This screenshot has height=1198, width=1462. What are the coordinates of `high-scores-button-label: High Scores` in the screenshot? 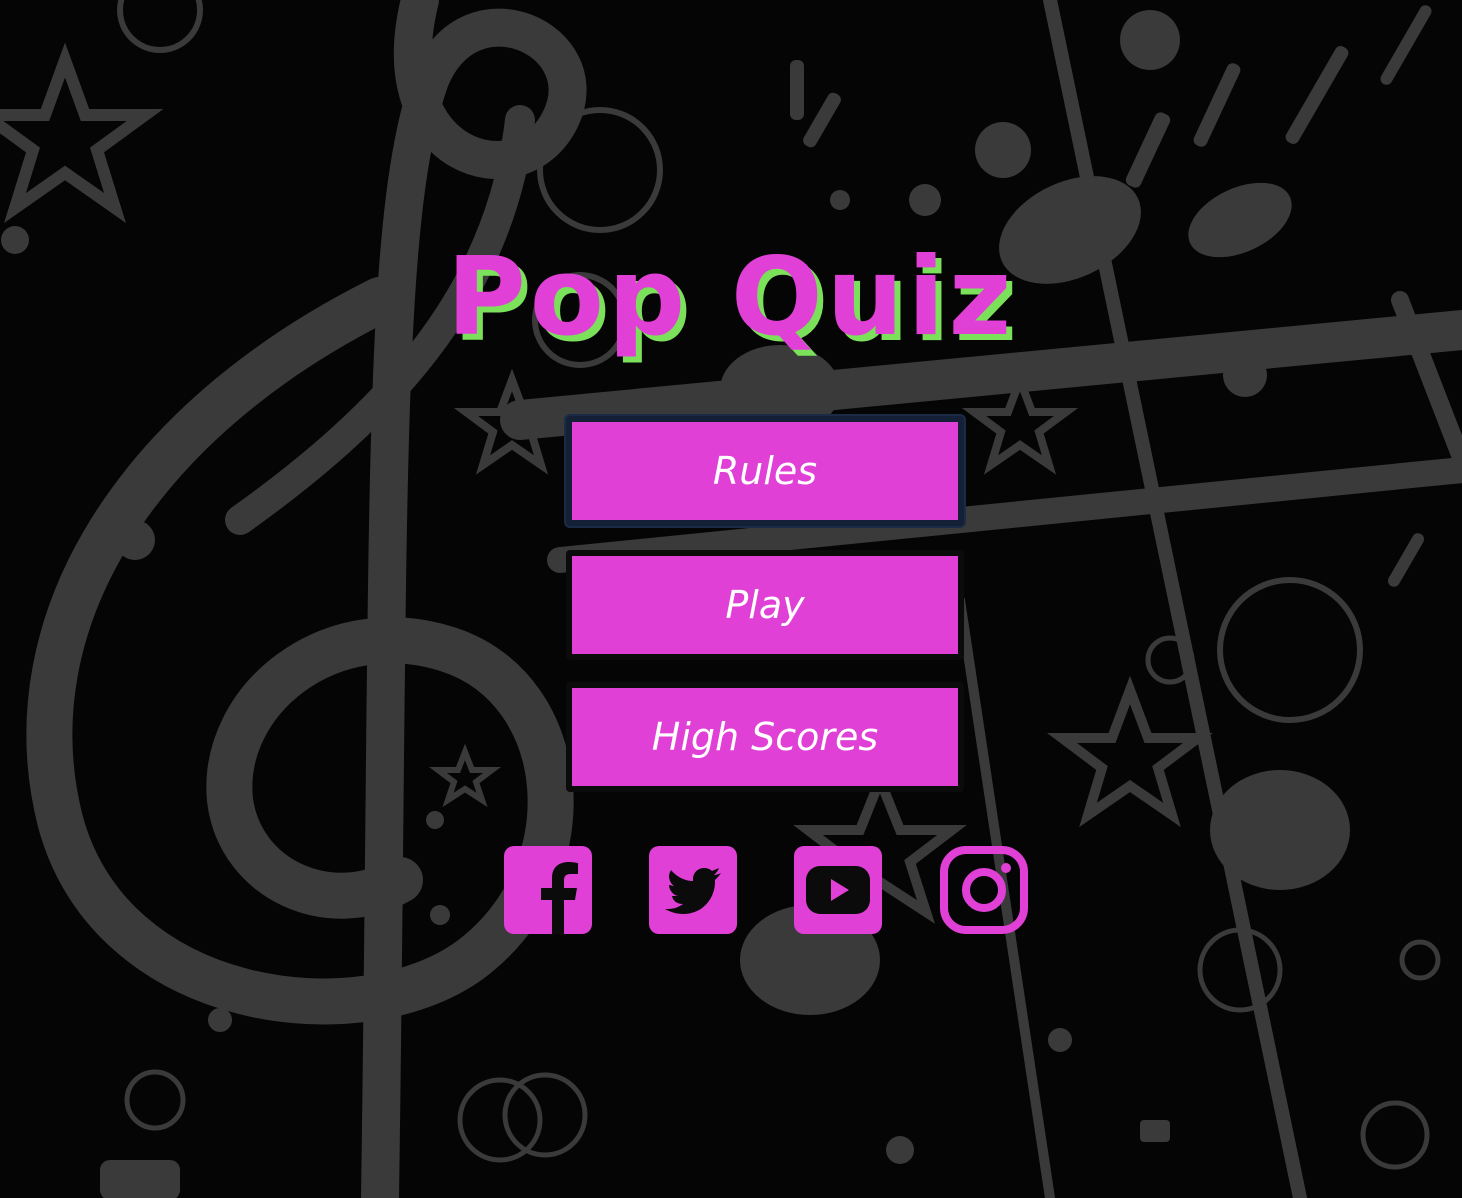 It's located at (765, 737).